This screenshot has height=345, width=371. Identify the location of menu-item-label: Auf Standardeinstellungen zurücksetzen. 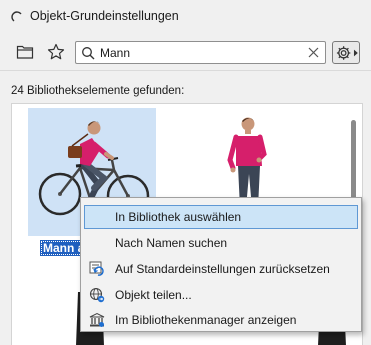
(222, 269).